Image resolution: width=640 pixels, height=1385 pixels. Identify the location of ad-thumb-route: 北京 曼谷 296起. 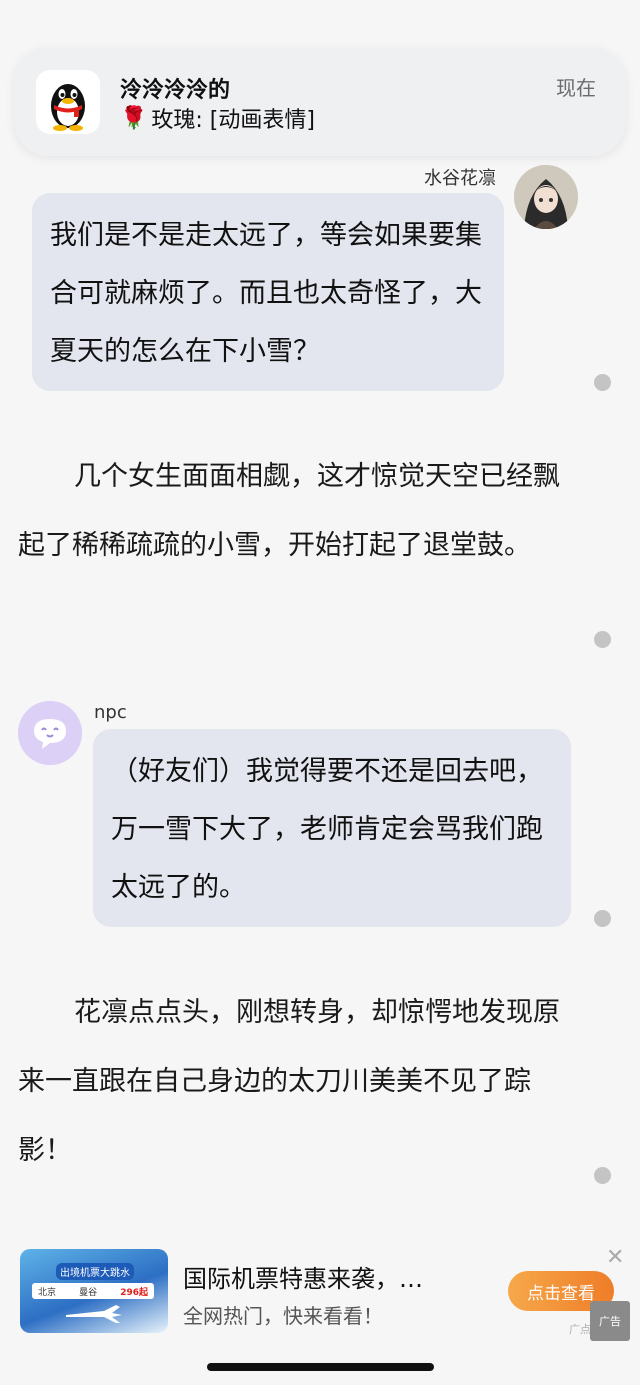
(93, 1291).